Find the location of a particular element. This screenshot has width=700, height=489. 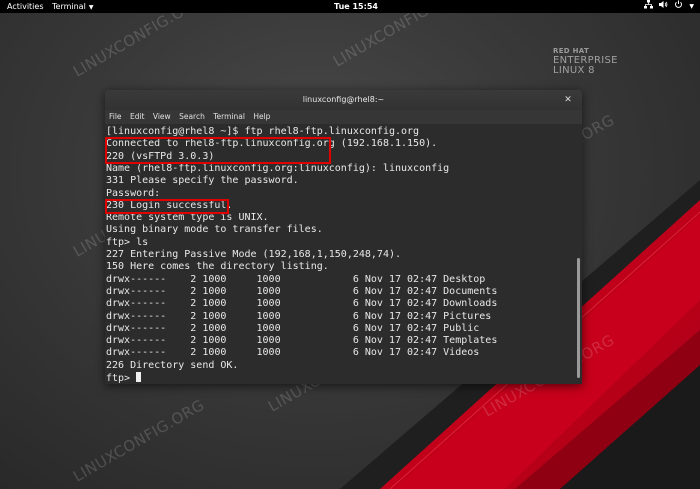

network-icon is located at coordinates (649, 7).